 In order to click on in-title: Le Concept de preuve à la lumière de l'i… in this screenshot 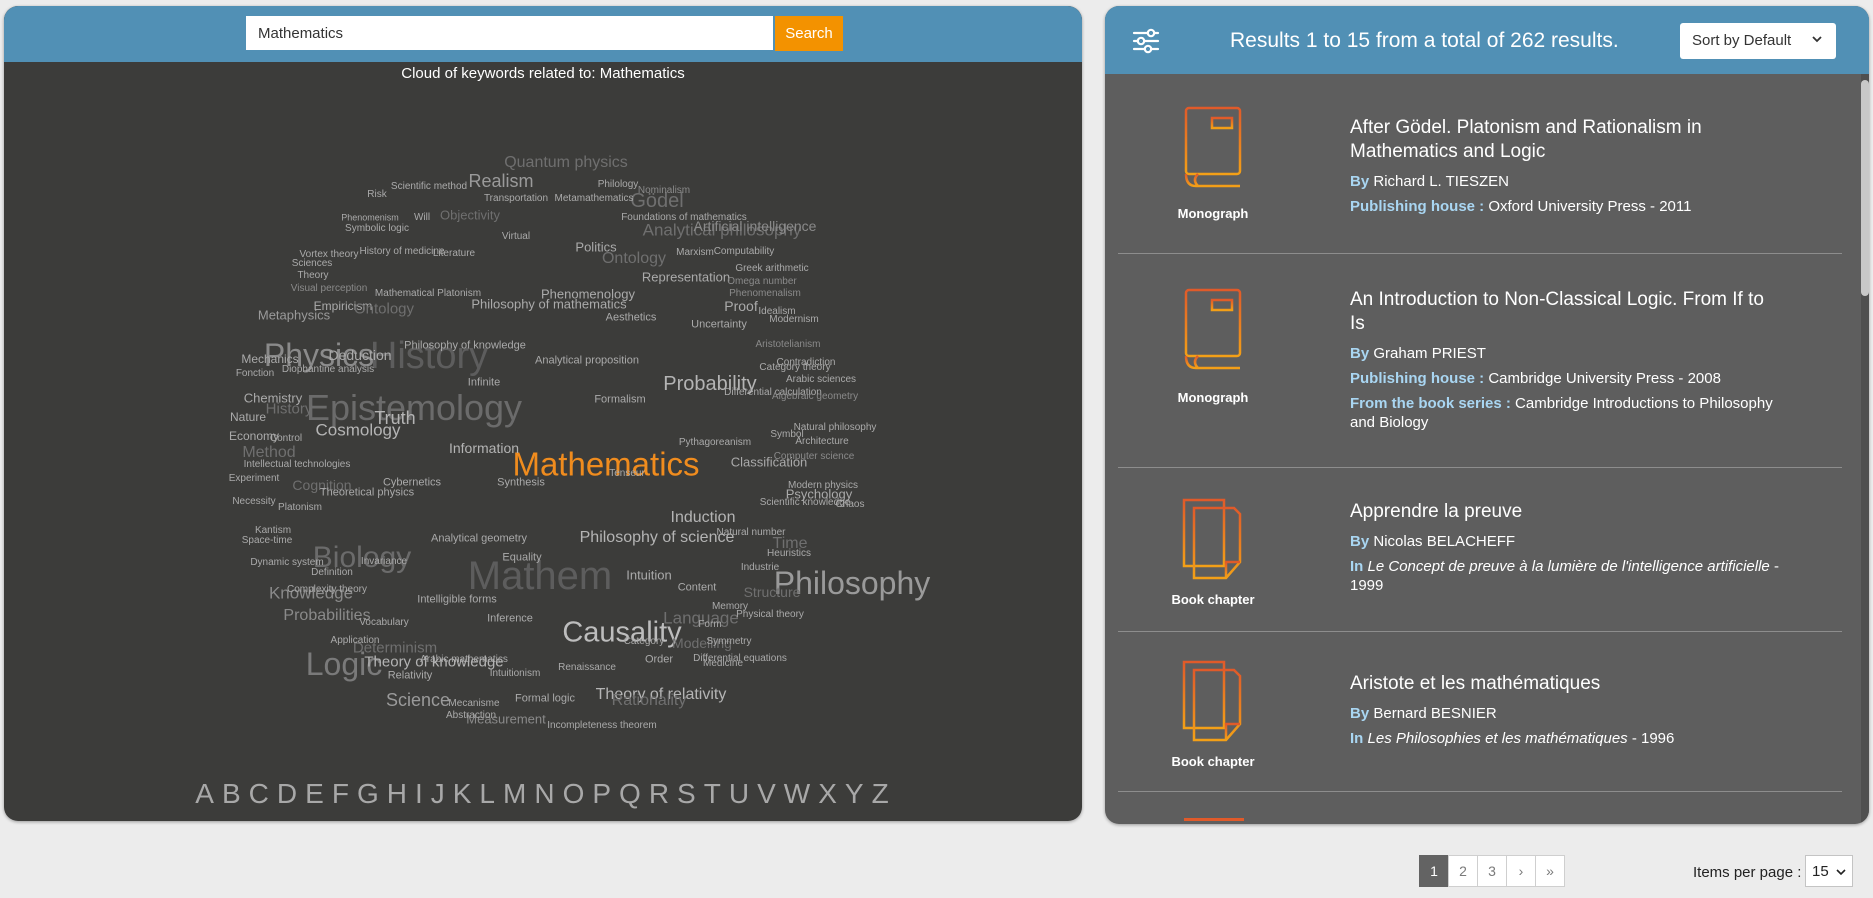, I will do `click(1569, 566)`.